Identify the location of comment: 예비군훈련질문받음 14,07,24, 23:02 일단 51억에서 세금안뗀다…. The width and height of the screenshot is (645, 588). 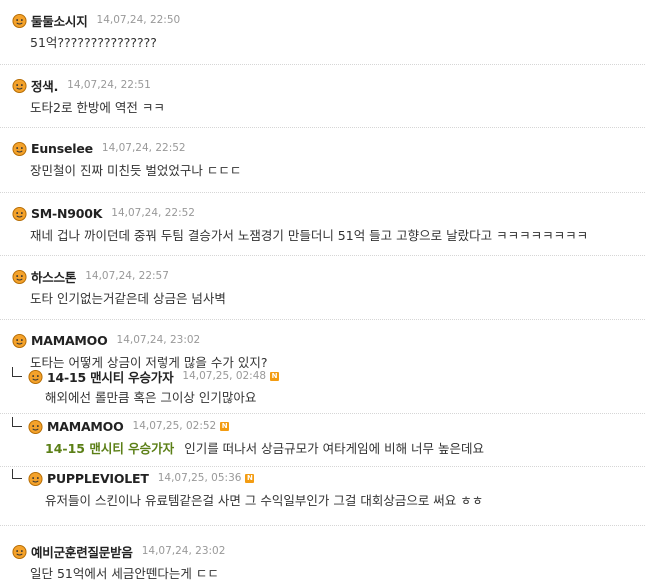
(322, 557).